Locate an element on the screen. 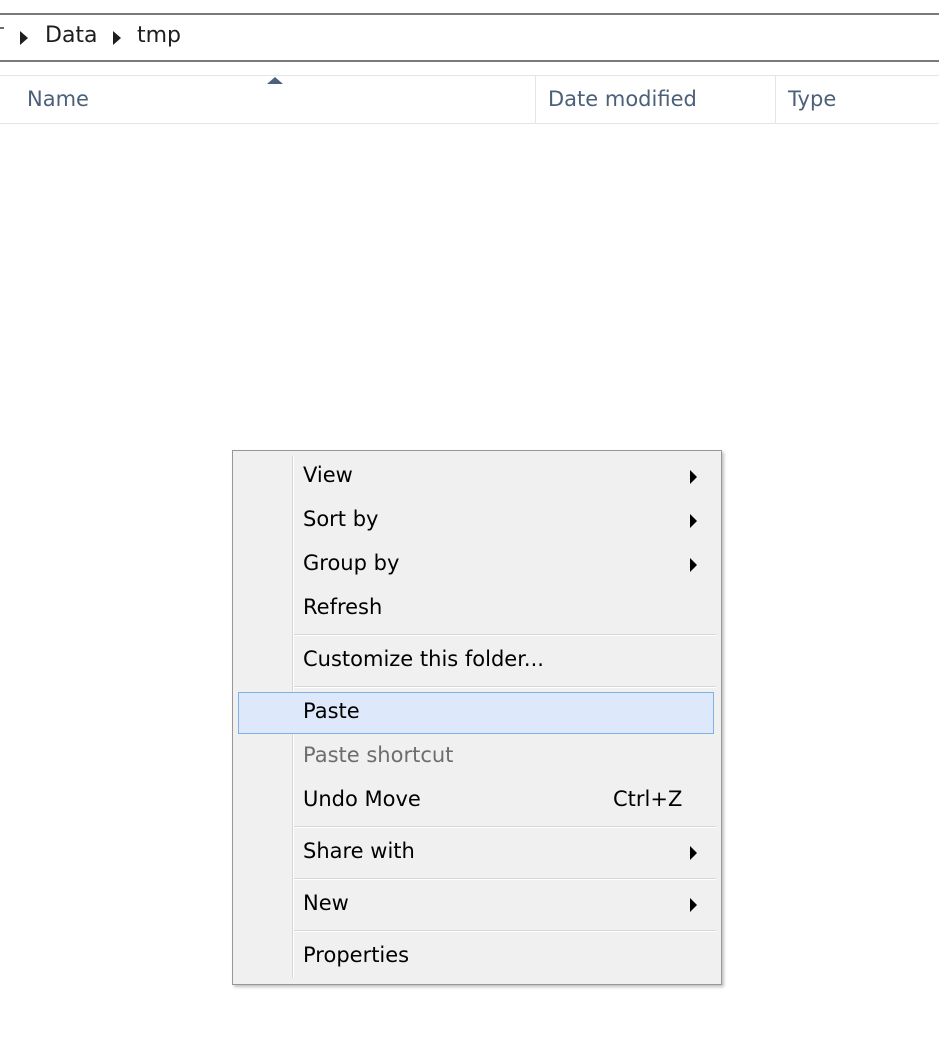 This screenshot has width=939, height=1043. menu-item-properties: Properties is located at coordinates (476, 957).